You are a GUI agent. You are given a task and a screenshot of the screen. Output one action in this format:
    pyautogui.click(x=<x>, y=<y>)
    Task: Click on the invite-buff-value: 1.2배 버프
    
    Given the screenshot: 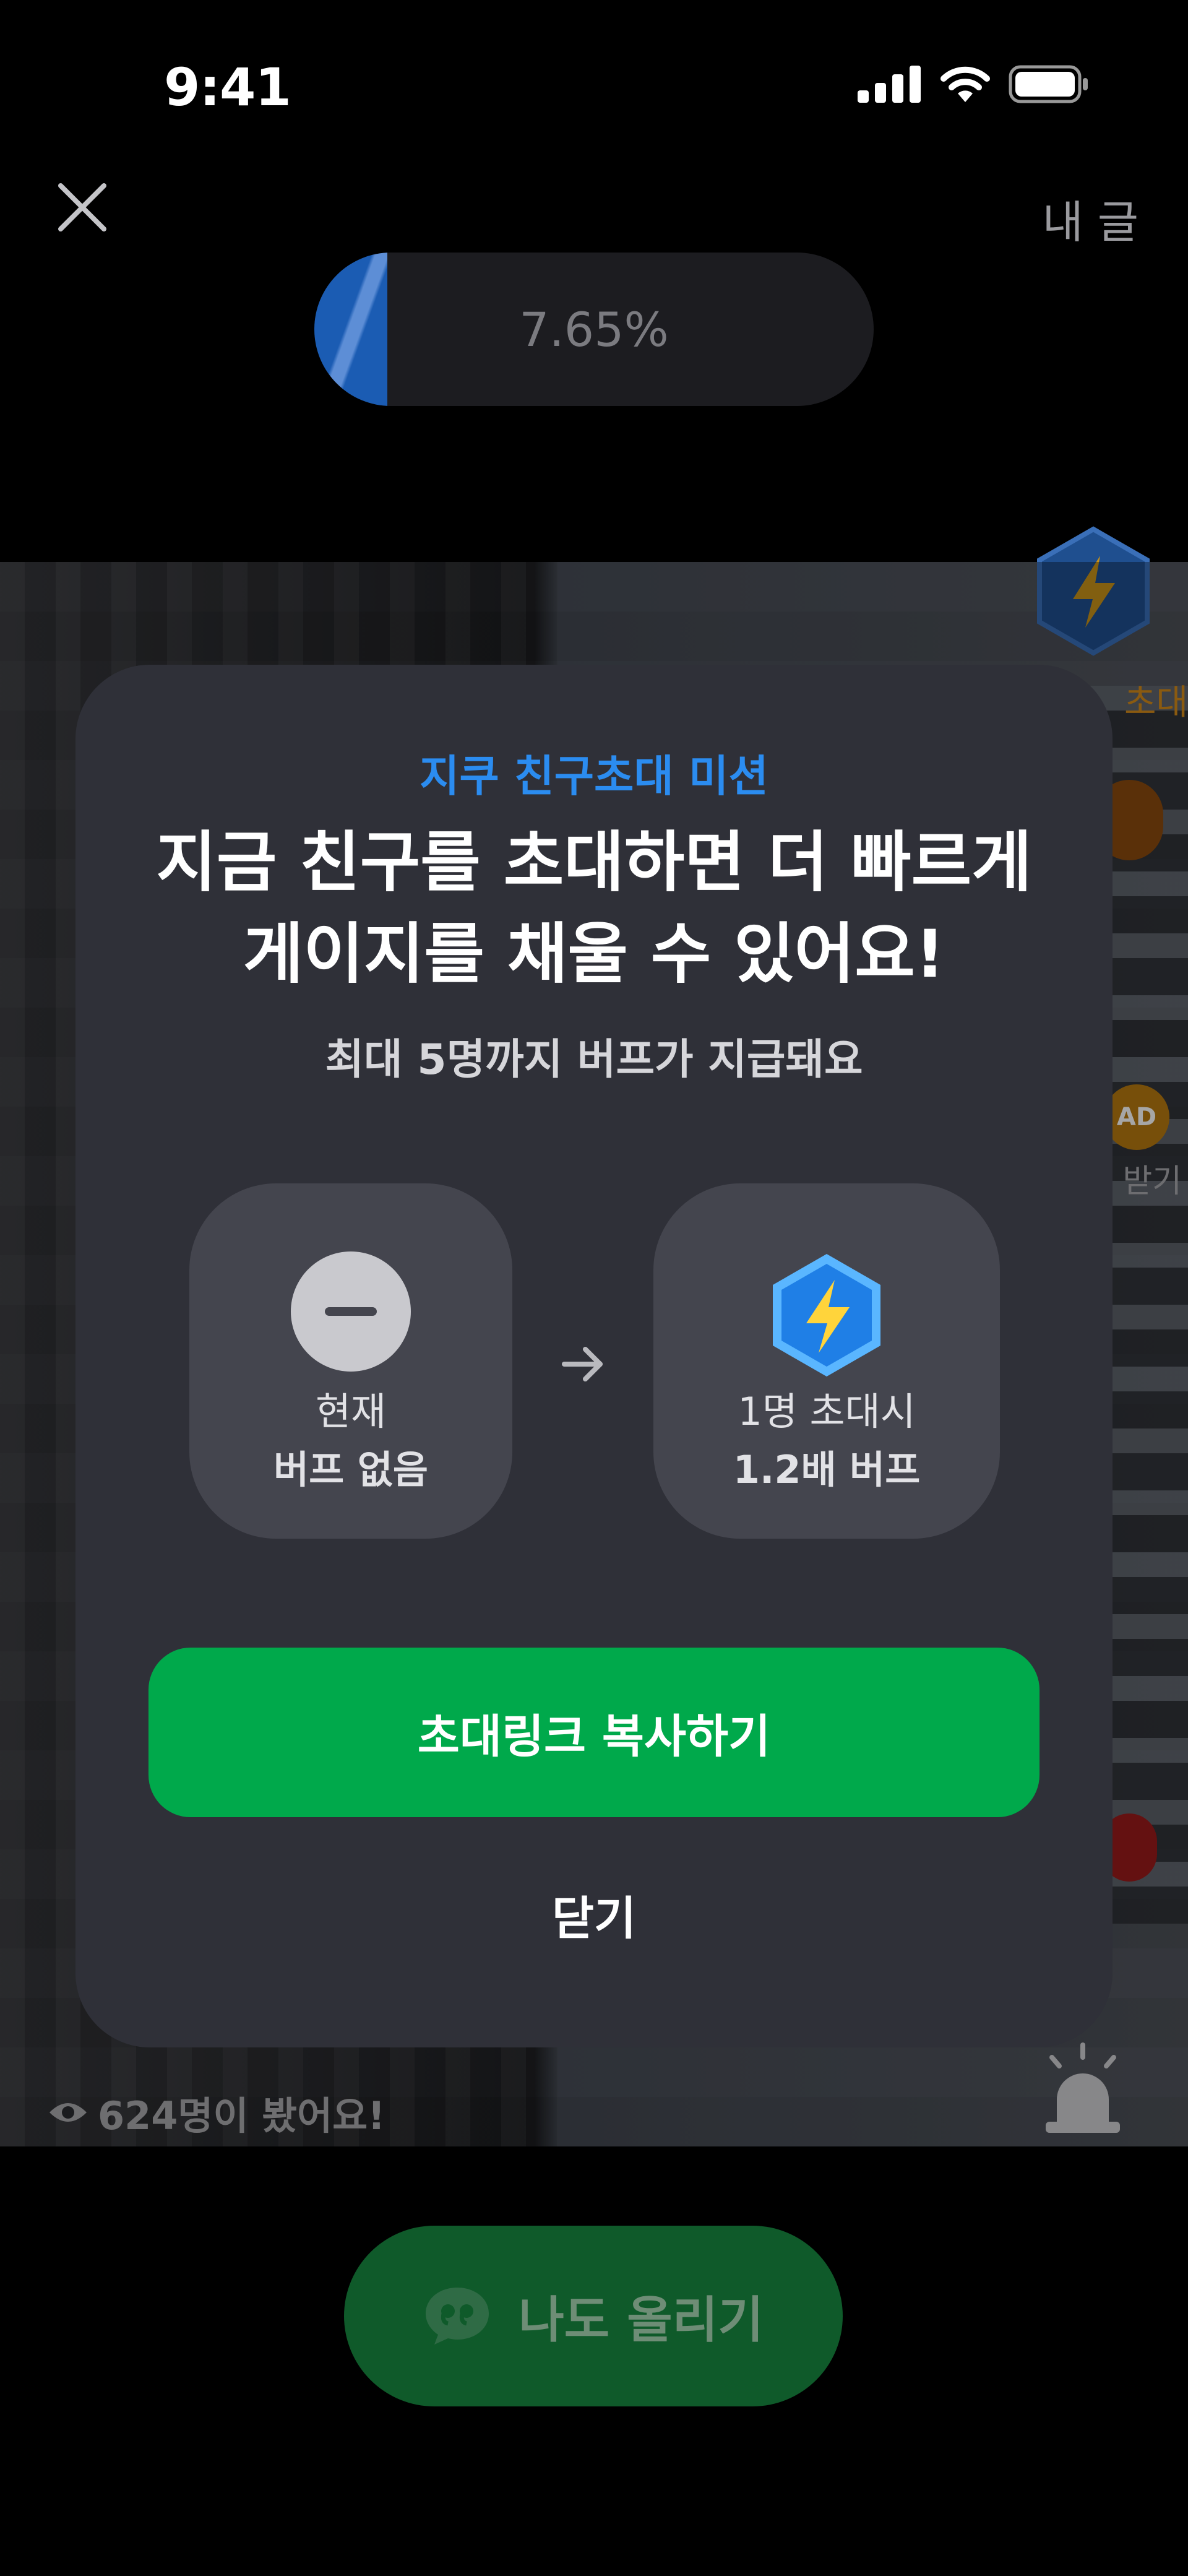 What is the action you would take?
    pyautogui.click(x=827, y=1469)
    